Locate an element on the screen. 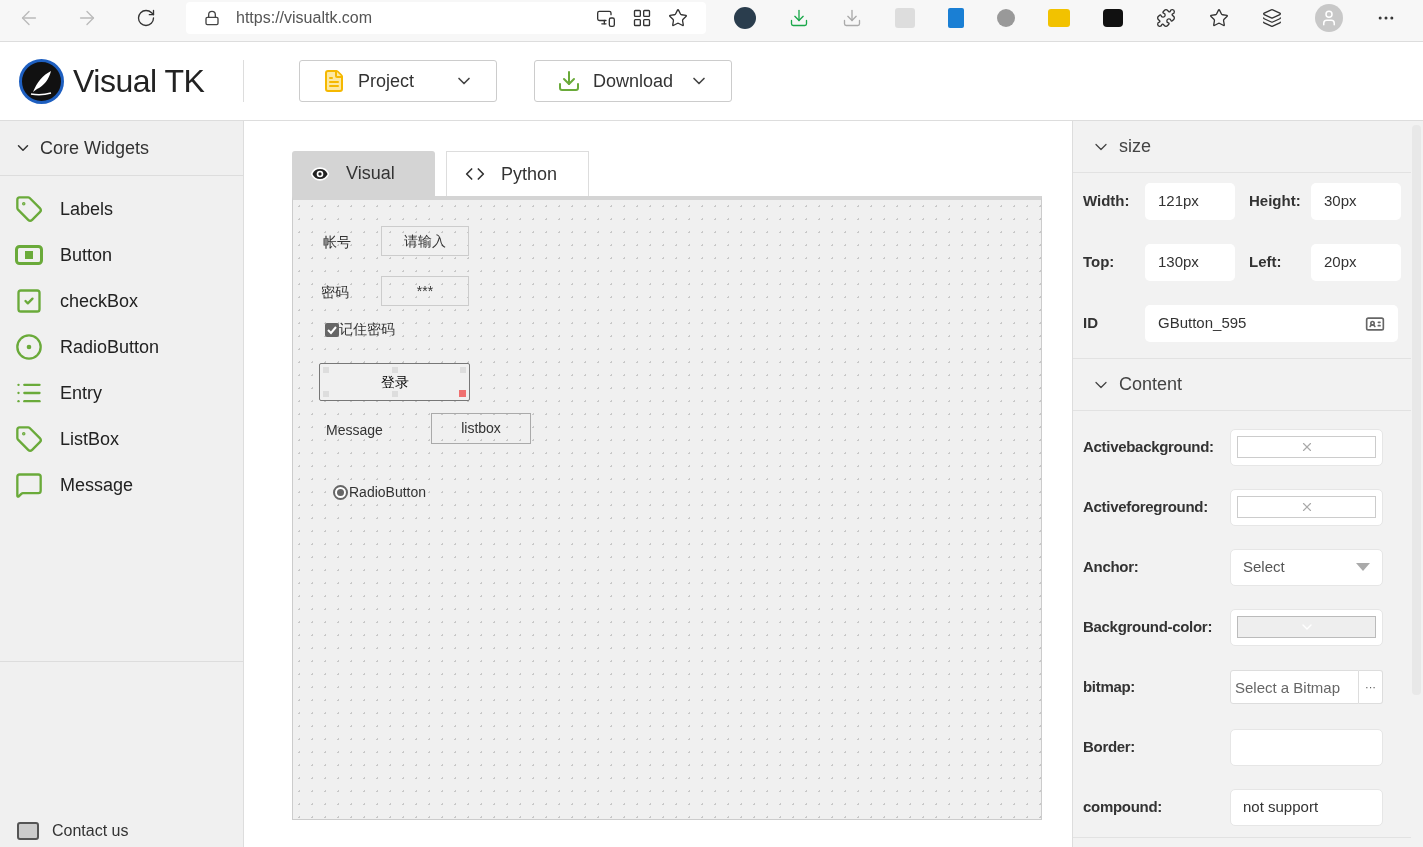 The image size is (1423, 847). text-field is located at coordinates (1306, 747).